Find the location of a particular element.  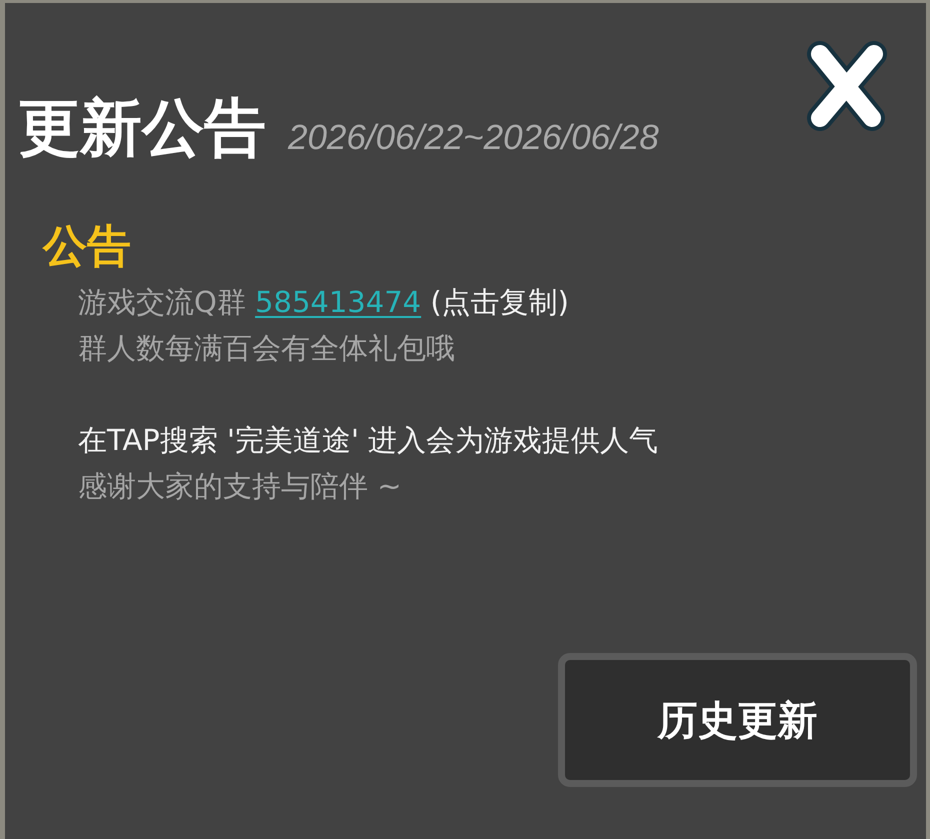

notice-text: 游戏交流Q群 is located at coordinates (162, 302).